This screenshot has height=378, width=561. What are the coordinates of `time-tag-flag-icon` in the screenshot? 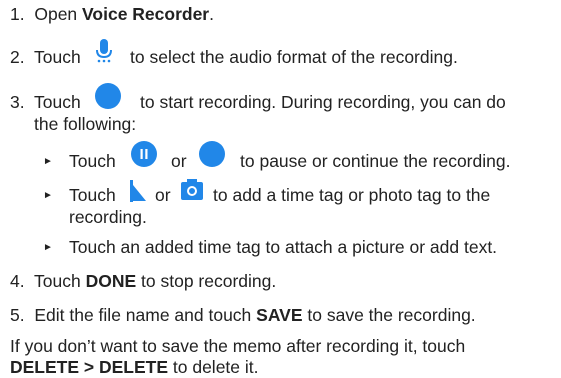 It's located at (138, 191).